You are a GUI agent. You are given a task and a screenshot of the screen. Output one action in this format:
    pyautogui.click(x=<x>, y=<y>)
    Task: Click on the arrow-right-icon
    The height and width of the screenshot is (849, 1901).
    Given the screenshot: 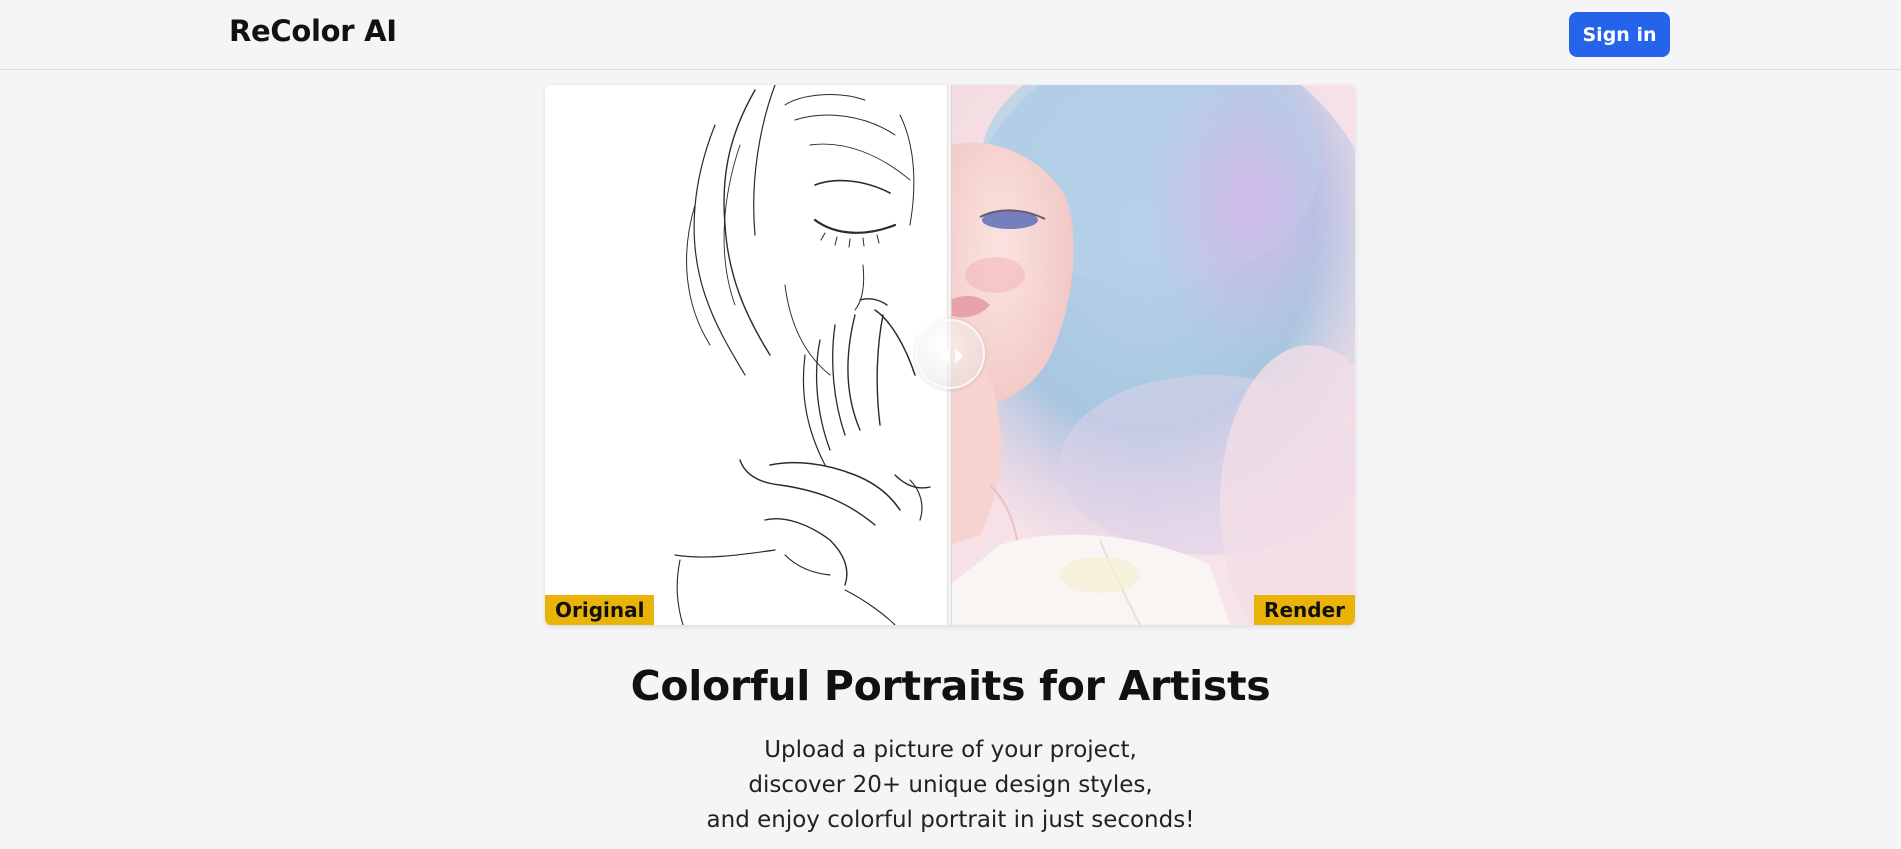 What is the action you would take?
    pyautogui.click(x=959, y=356)
    